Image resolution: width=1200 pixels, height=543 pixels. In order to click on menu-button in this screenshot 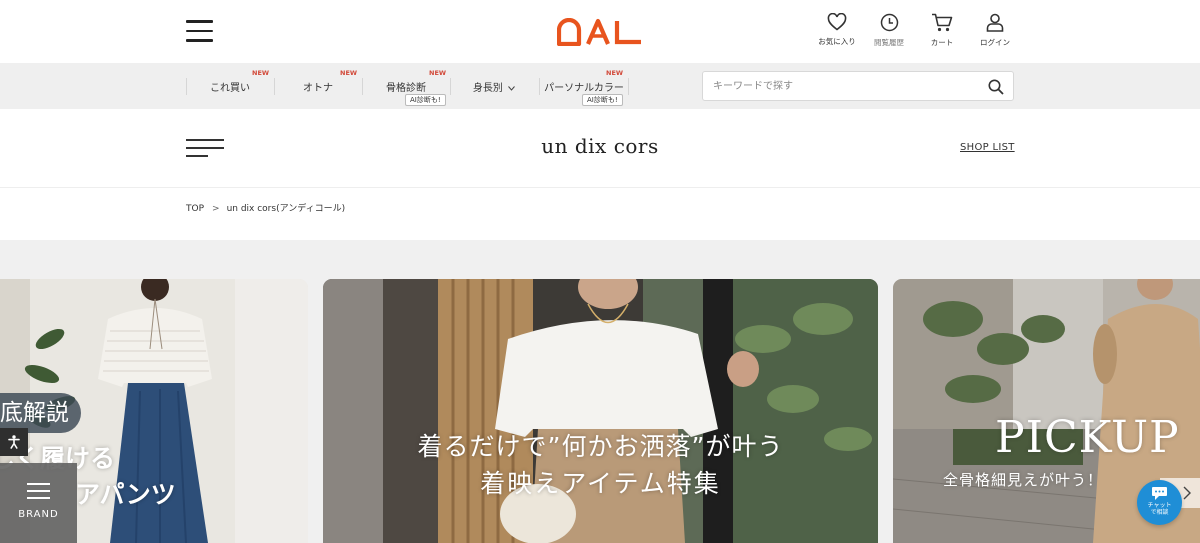, I will do `click(199, 31)`.